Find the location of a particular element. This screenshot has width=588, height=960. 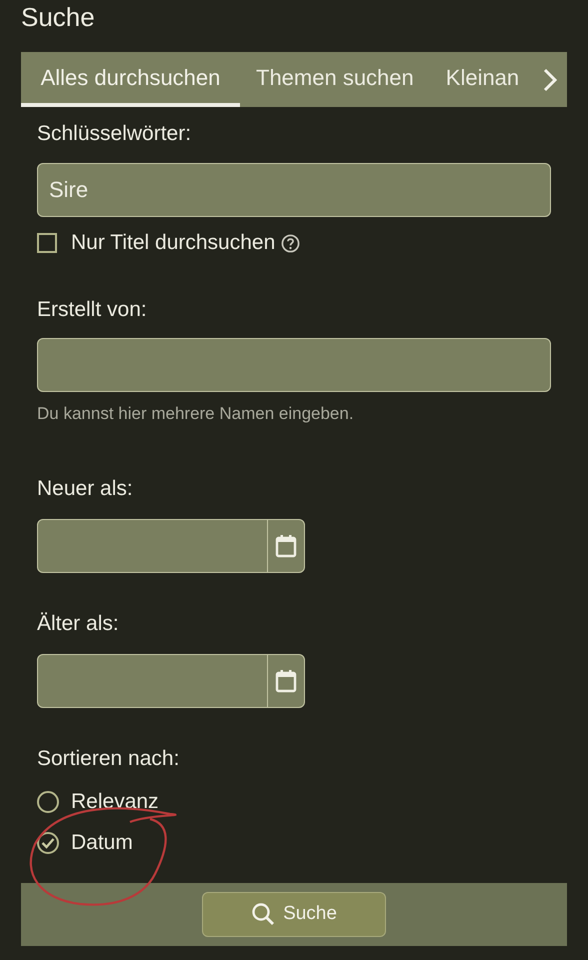

checkbox-label: Nur Titel durchsuchen is located at coordinates (173, 243).